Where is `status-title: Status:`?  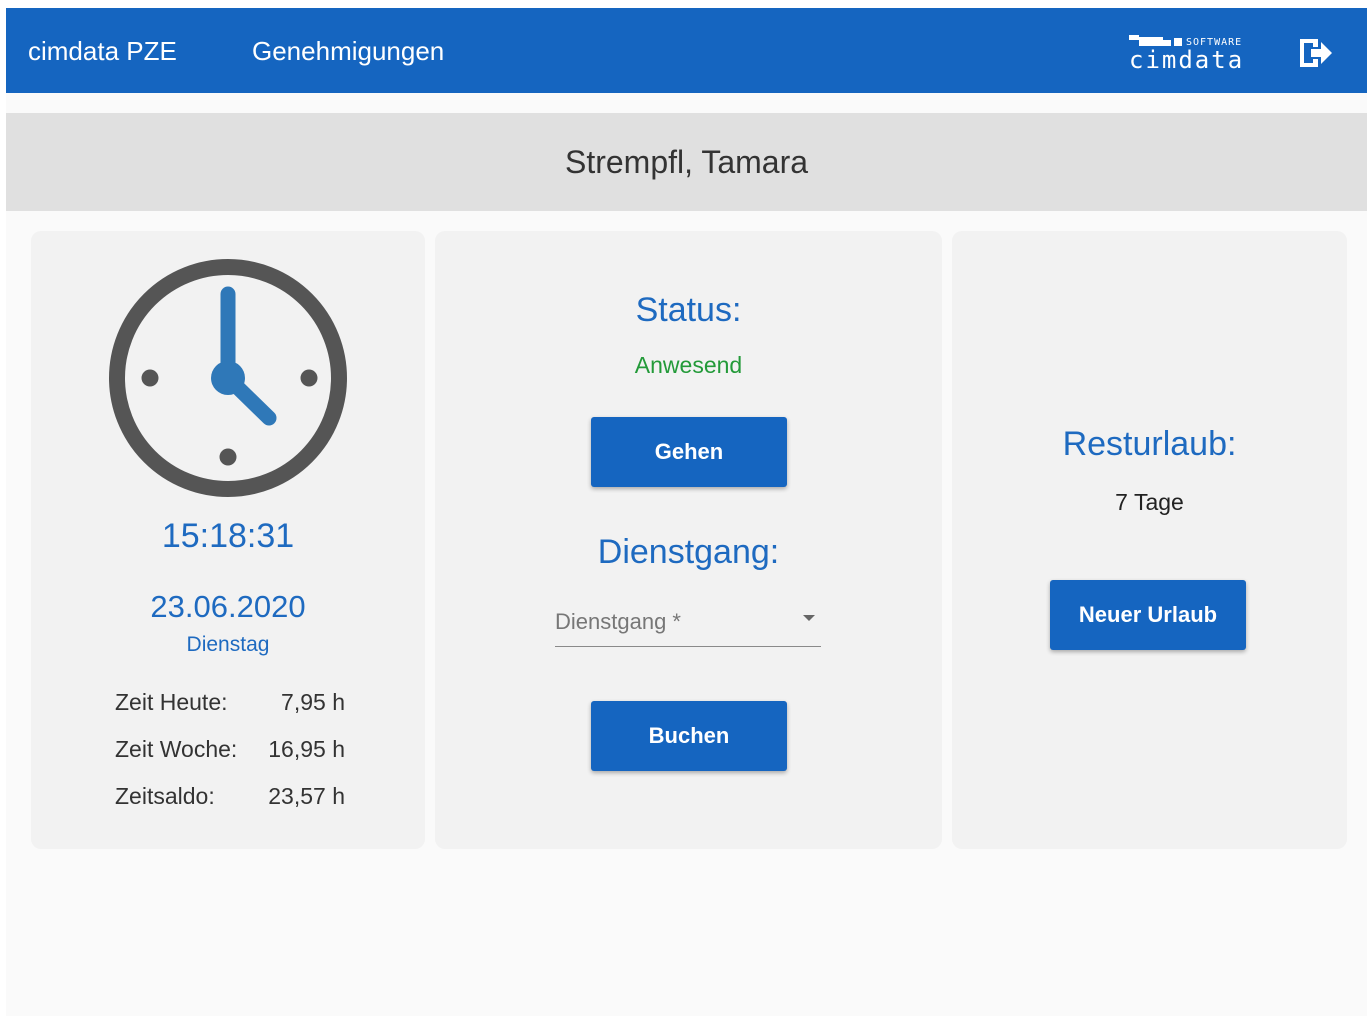
status-title: Status: is located at coordinates (688, 310).